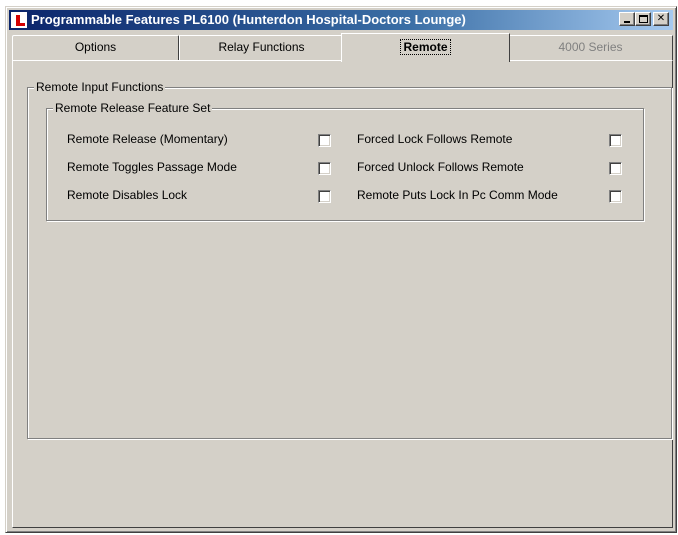 Image resolution: width=678 pixels, height=535 pixels. What do you see at coordinates (615, 168) in the screenshot?
I see `forced-unlock-follows-remote-checkbox` at bounding box center [615, 168].